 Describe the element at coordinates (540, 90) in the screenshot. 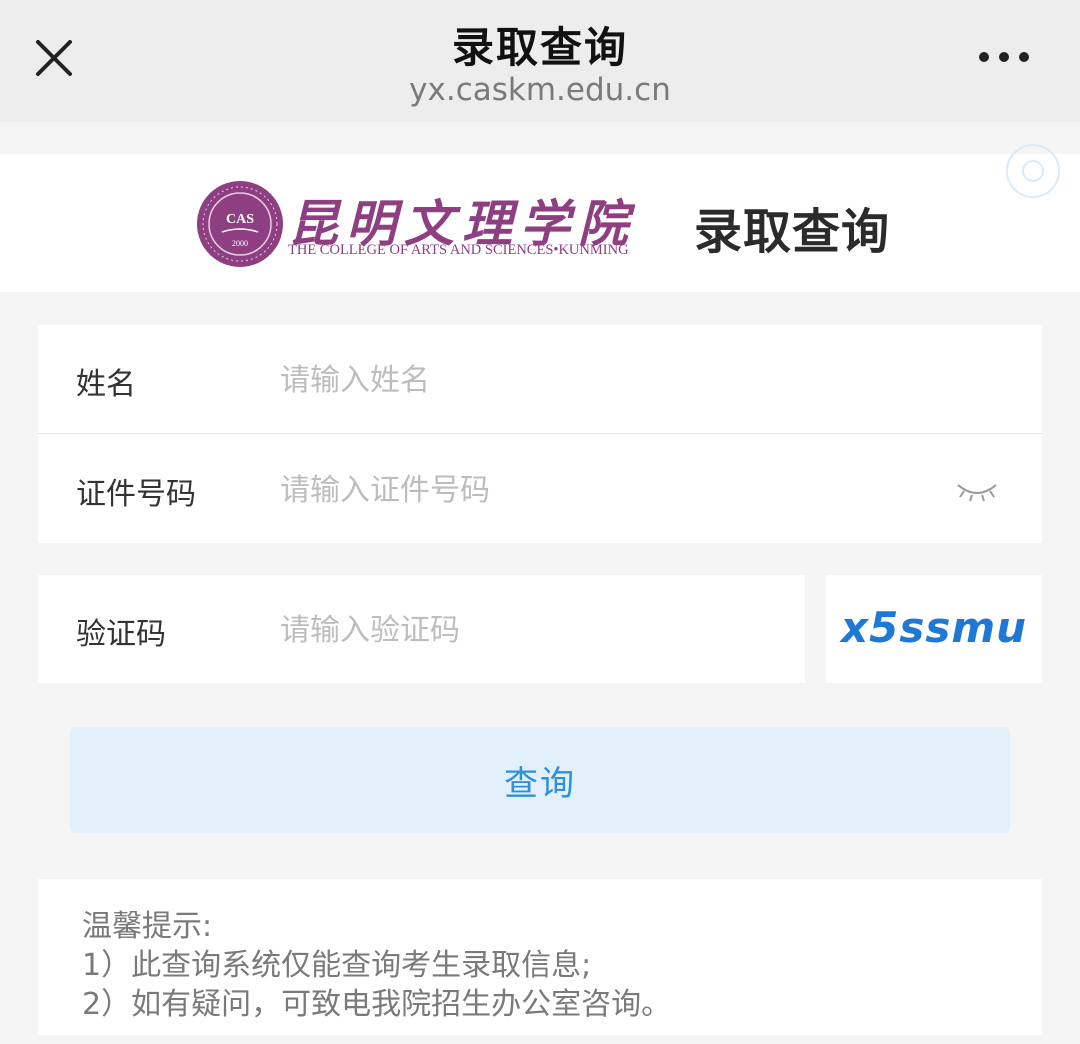

I see `nav-url: yx.caskm.edu.cn` at that location.